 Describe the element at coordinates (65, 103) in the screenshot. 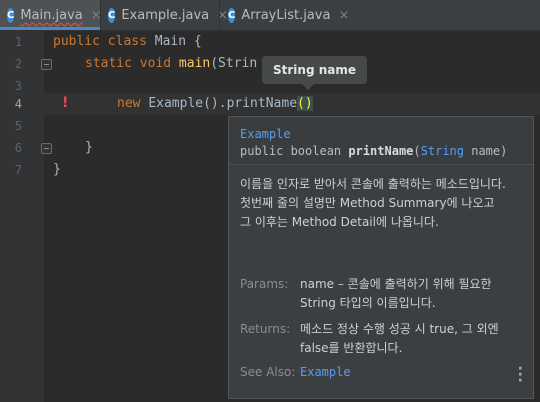

I see `error-bulb-icon: !` at that location.